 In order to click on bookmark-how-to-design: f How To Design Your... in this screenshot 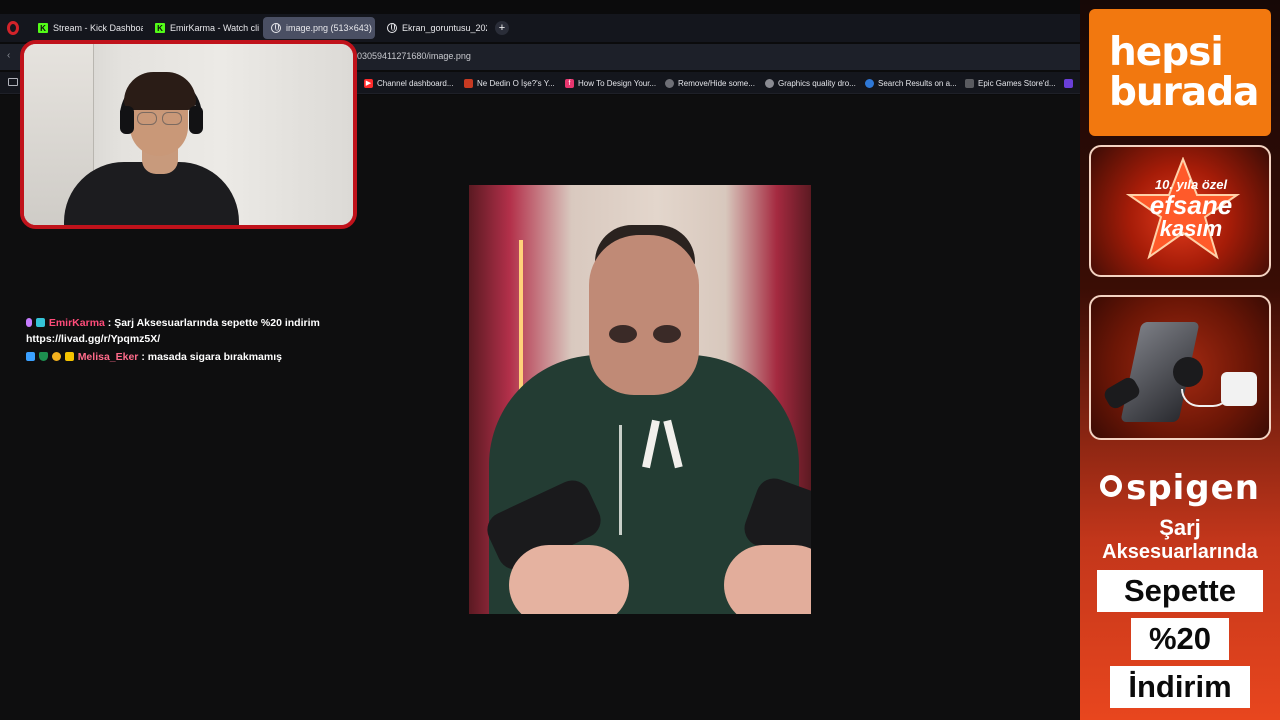, I will do `click(610, 83)`.